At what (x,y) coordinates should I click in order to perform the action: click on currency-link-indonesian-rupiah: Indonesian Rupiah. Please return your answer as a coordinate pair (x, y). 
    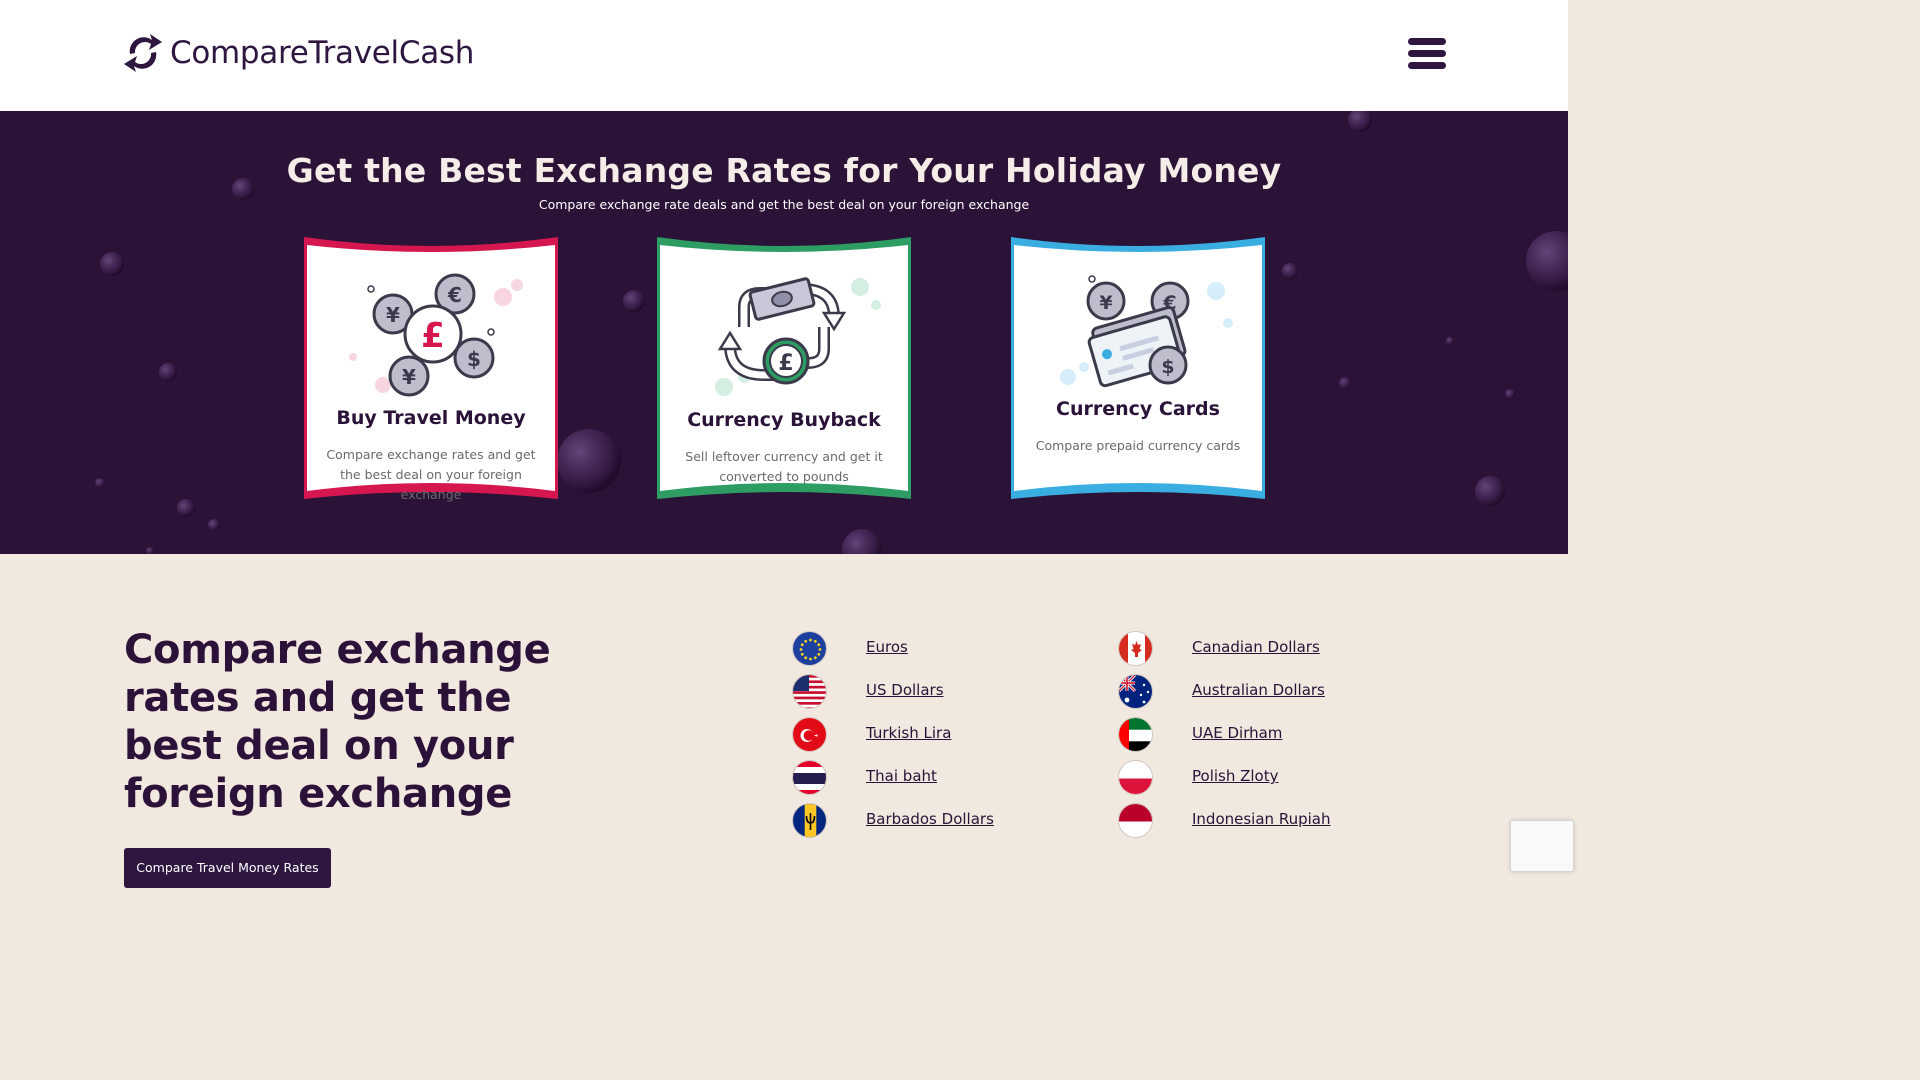
    Looking at the image, I should click on (1224, 820).